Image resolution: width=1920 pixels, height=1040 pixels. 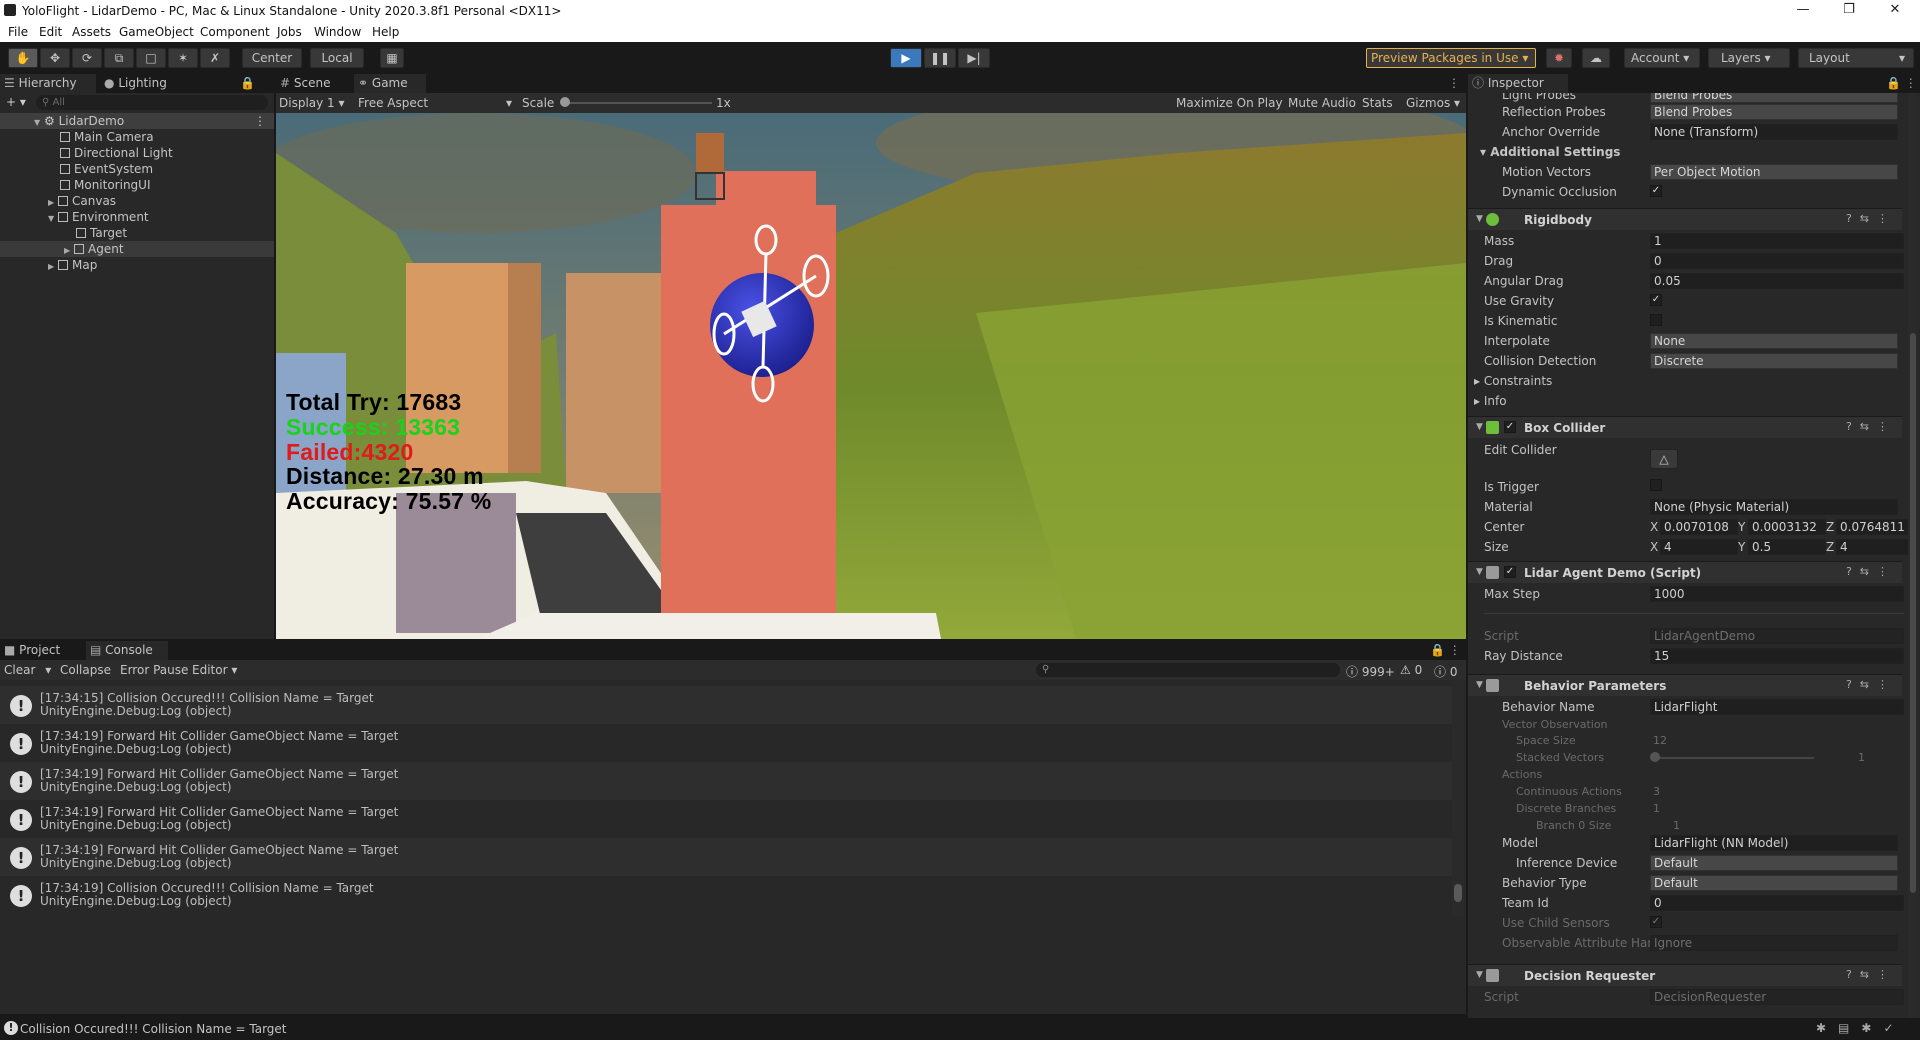 What do you see at coordinates (1777, 707) in the screenshot?
I see `behavior-name-field: LidarFlight` at bounding box center [1777, 707].